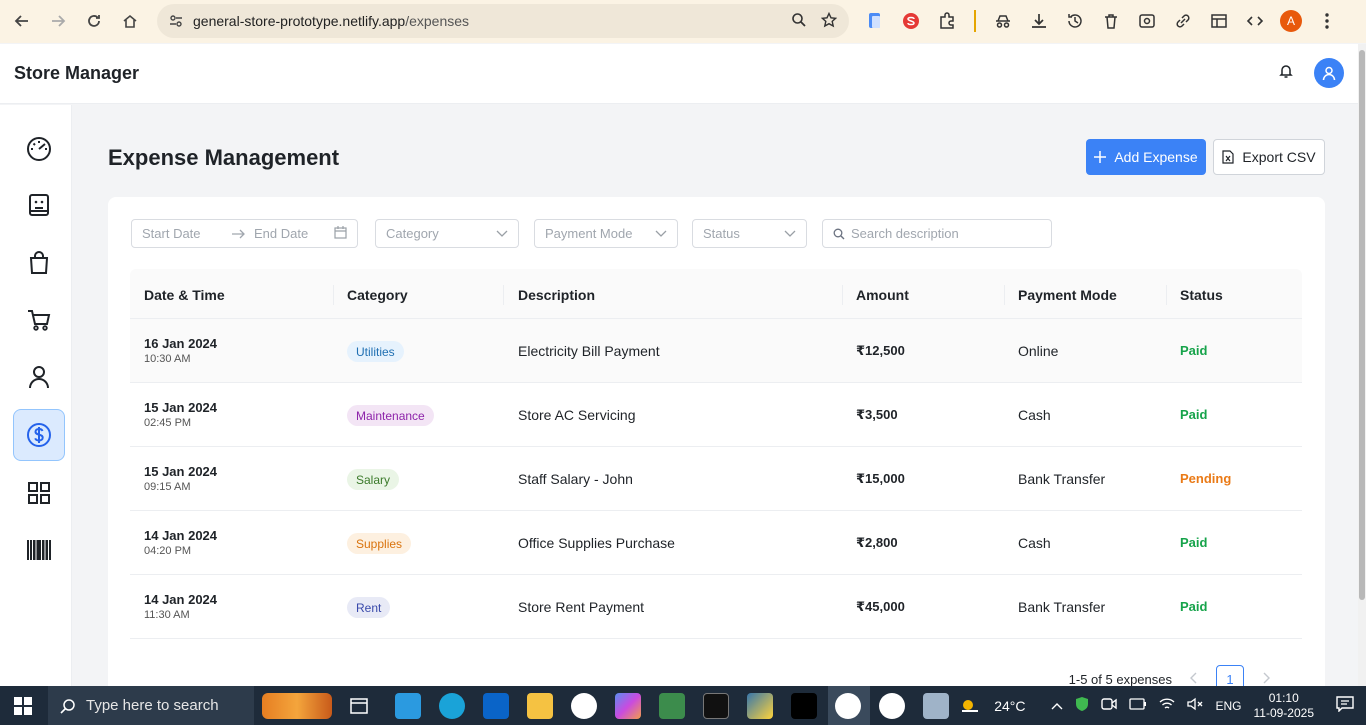  Describe the element at coordinates (130, 21) in the screenshot. I see `home-icon` at that location.